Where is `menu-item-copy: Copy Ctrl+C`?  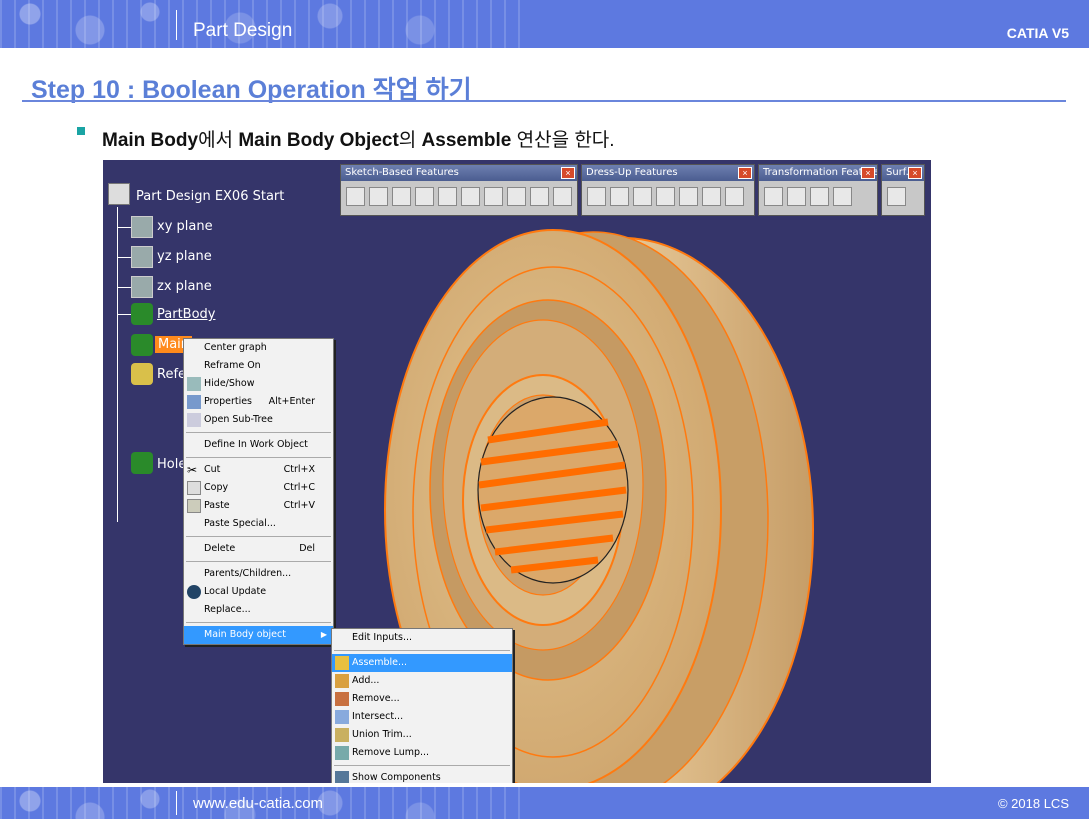 menu-item-copy: Copy Ctrl+C is located at coordinates (258, 488).